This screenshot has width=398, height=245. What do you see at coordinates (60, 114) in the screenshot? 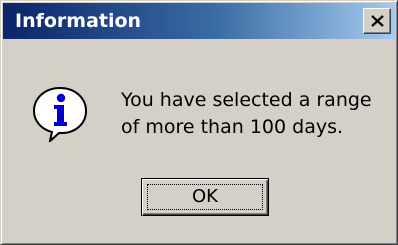
I see `info-icon` at bounding box center [60, 114].